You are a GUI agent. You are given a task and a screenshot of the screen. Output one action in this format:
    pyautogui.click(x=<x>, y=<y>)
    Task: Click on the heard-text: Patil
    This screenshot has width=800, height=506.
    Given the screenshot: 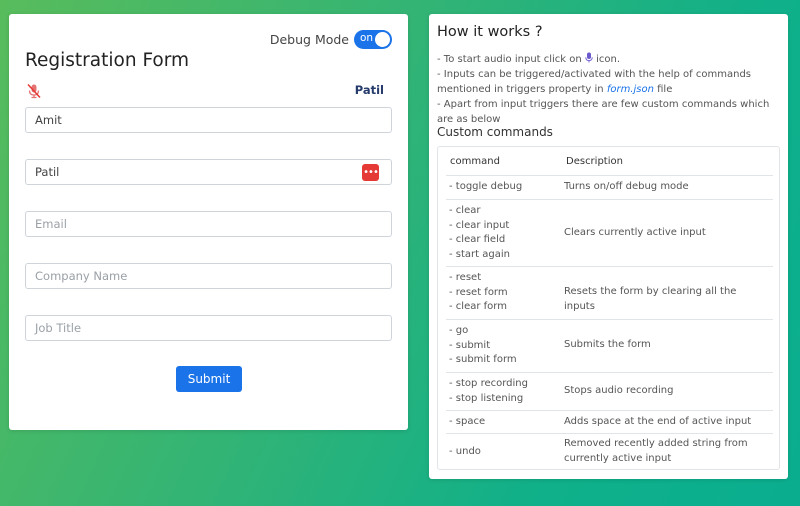 What is the action you would take?
    pyautogui.click(x=369, y=90)
    